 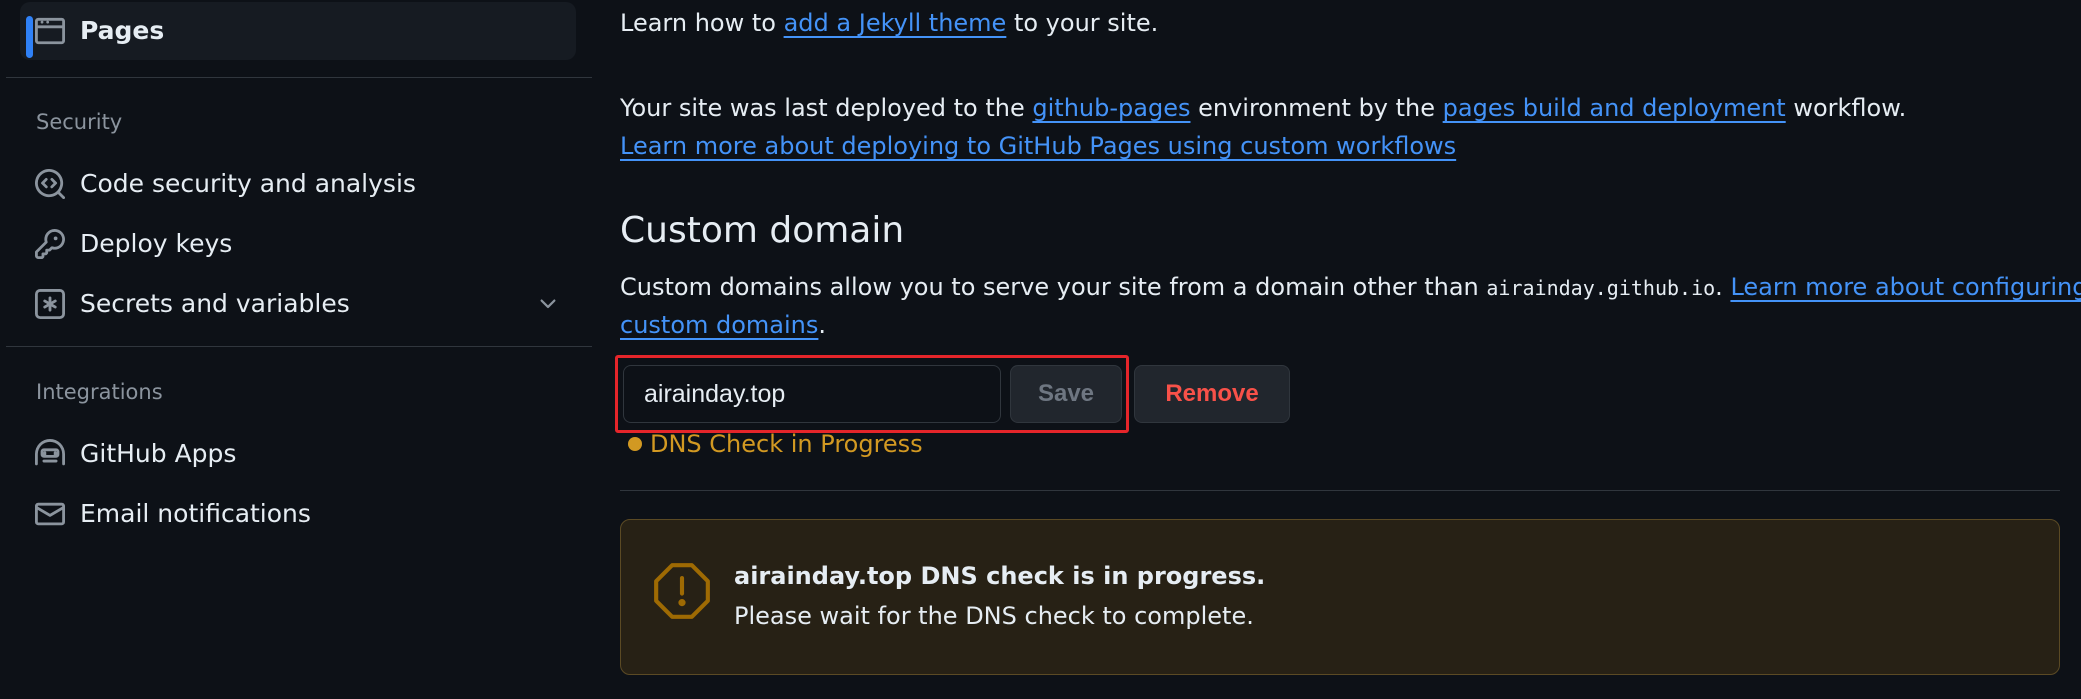 What do you see at coordinates (50, 31) in the screenshot?
I see `browser-icon` at bounding box center [50, 31].